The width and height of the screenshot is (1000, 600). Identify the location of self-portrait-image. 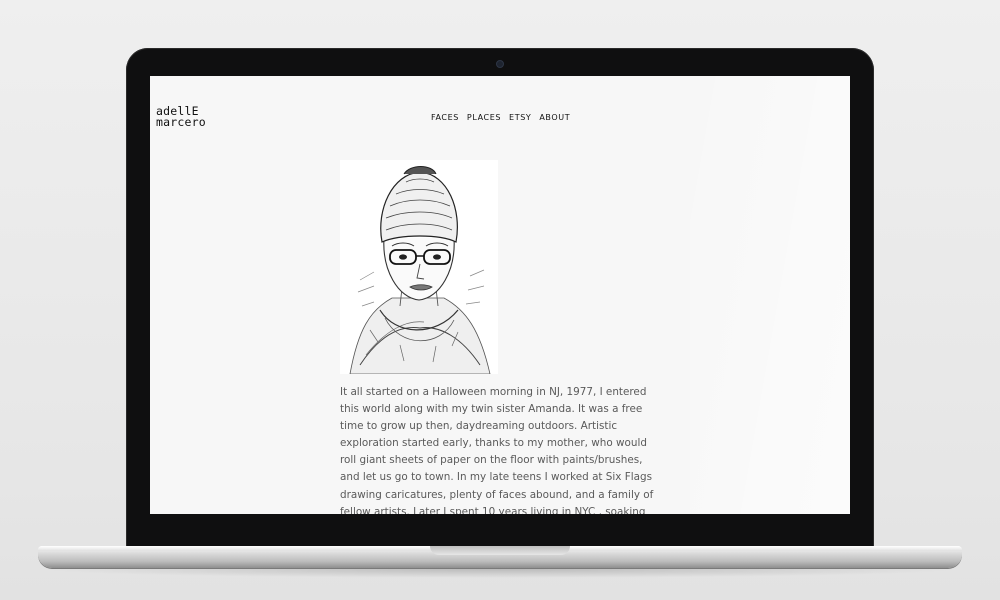
(419, 267).